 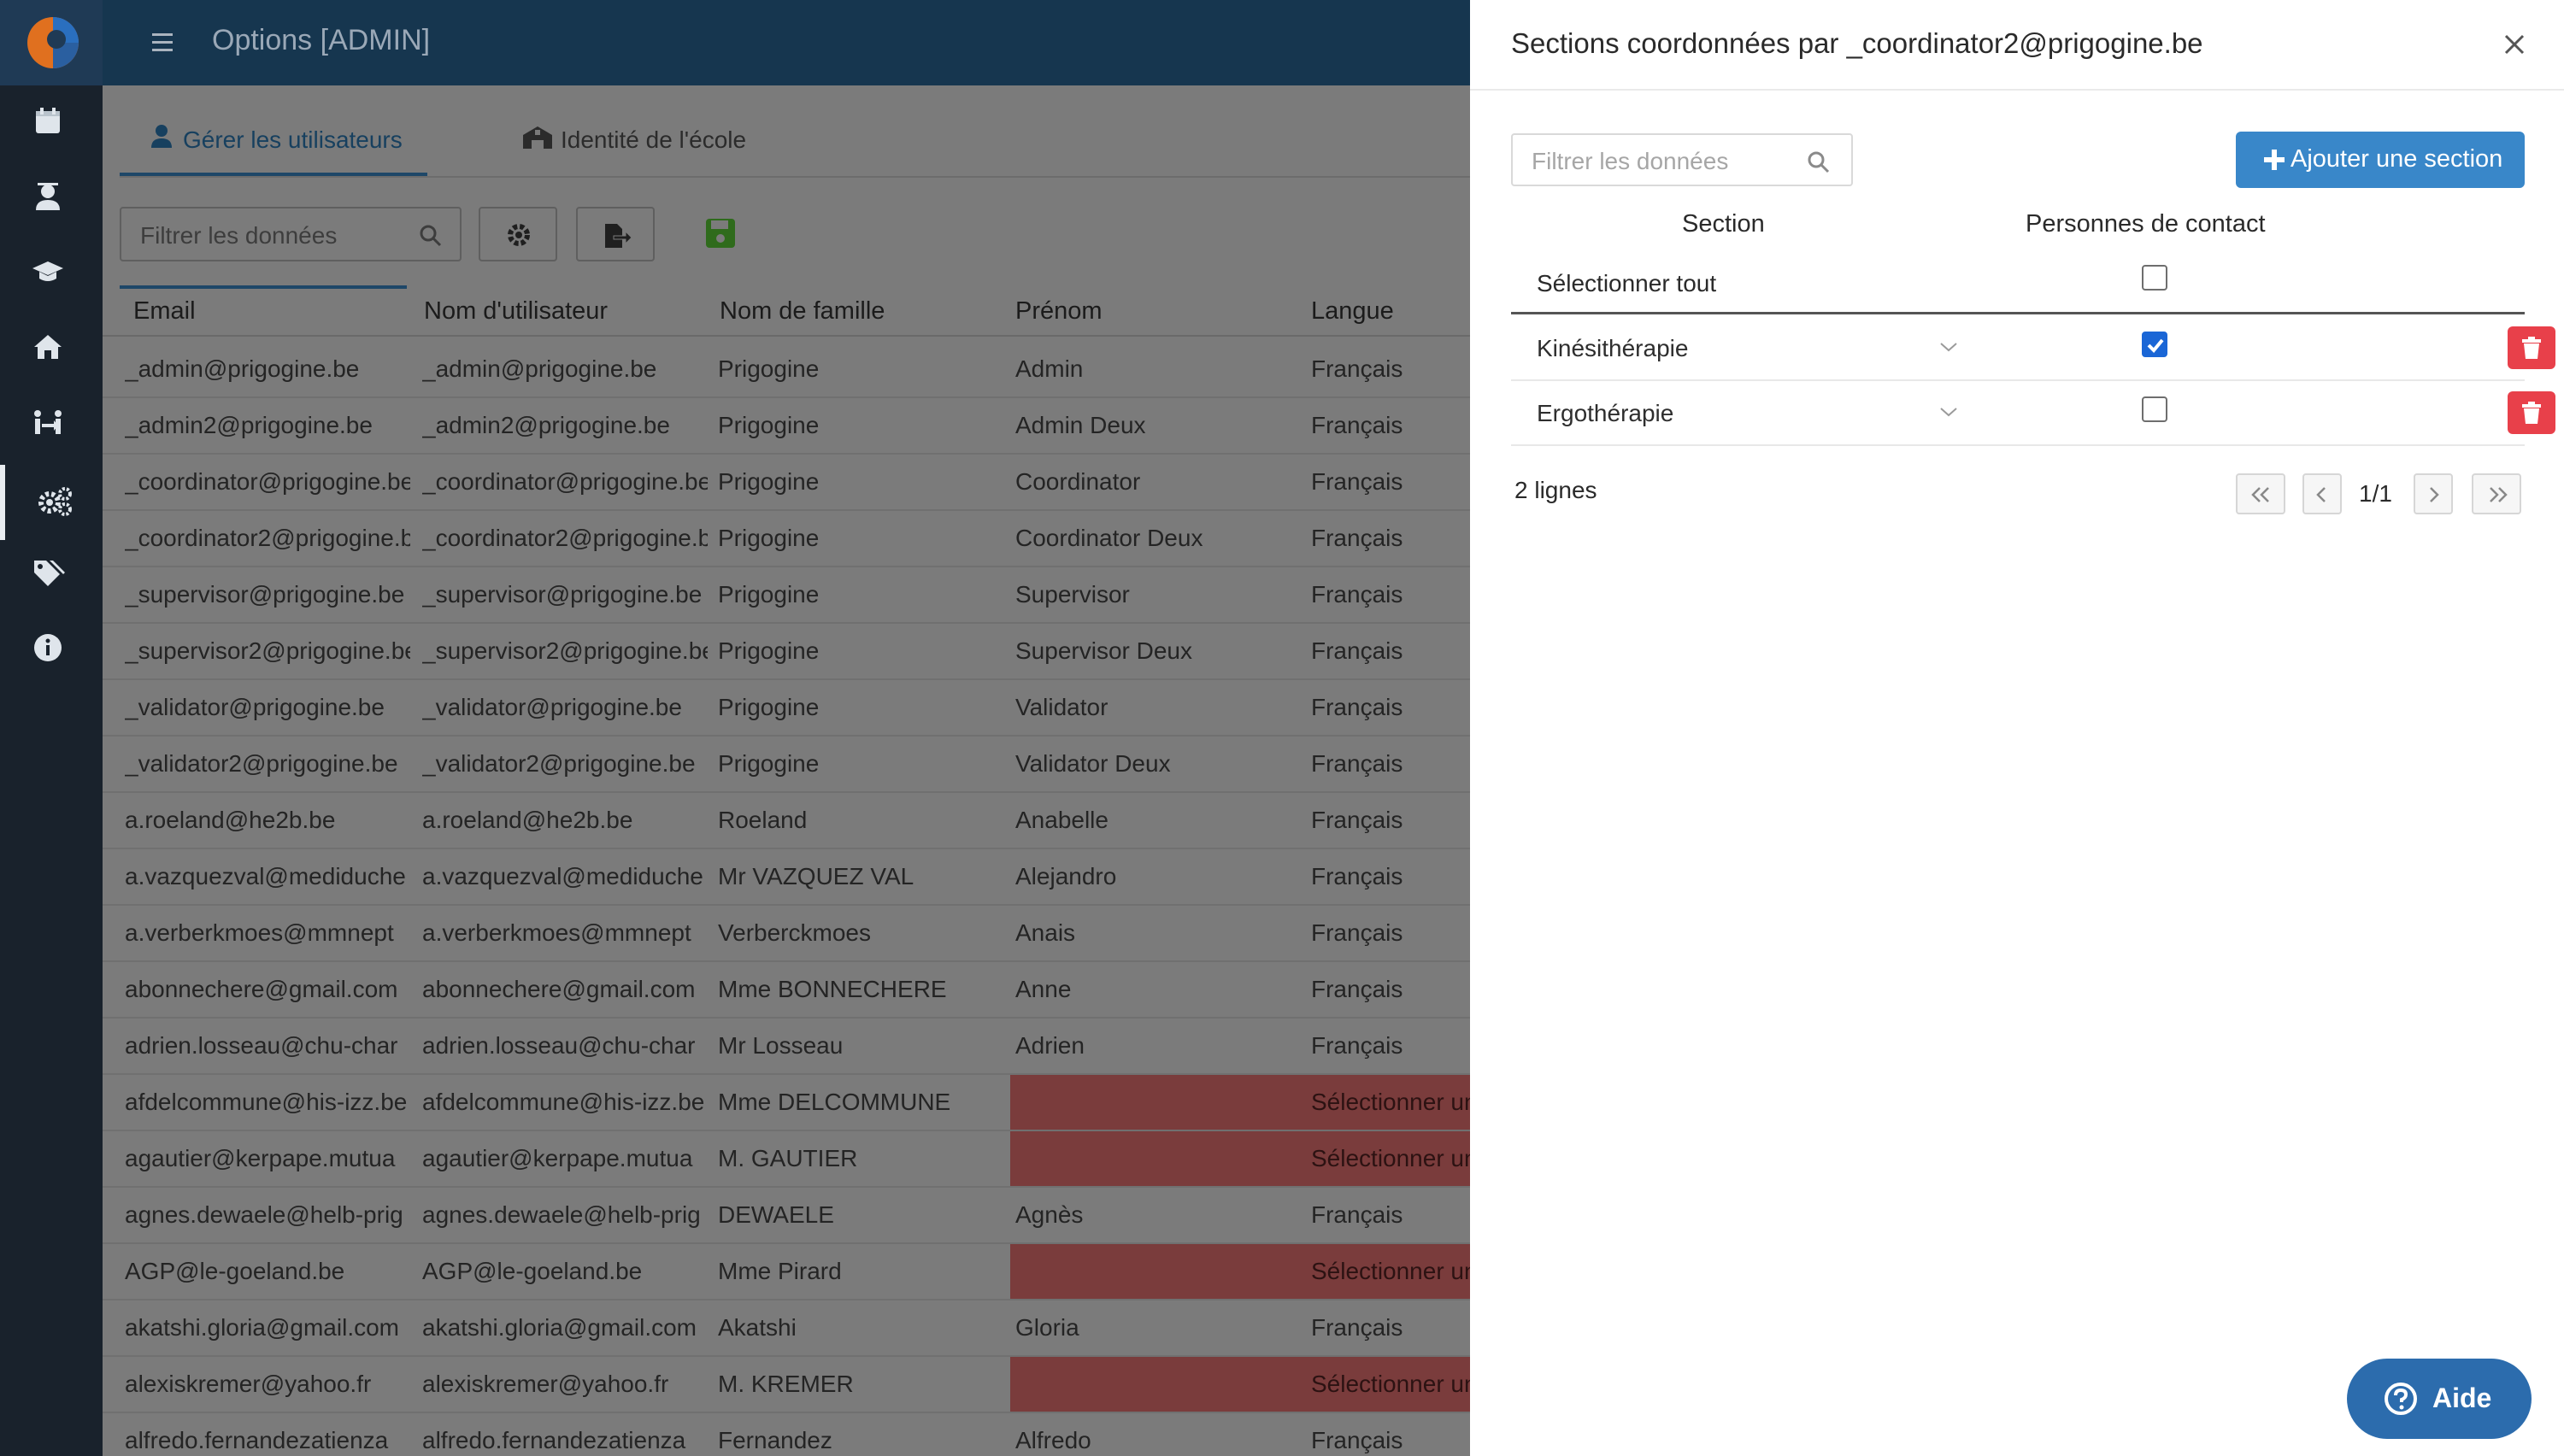 What do you see at coordinates (2514, 45) in the screenshot?
I see `close-icon` at bounding box center [2514, 45].